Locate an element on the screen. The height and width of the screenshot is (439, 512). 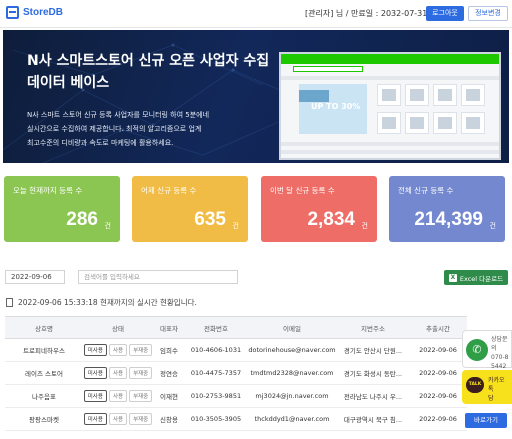
cell-owner: 신창용 is located at coordinates (169, 419).